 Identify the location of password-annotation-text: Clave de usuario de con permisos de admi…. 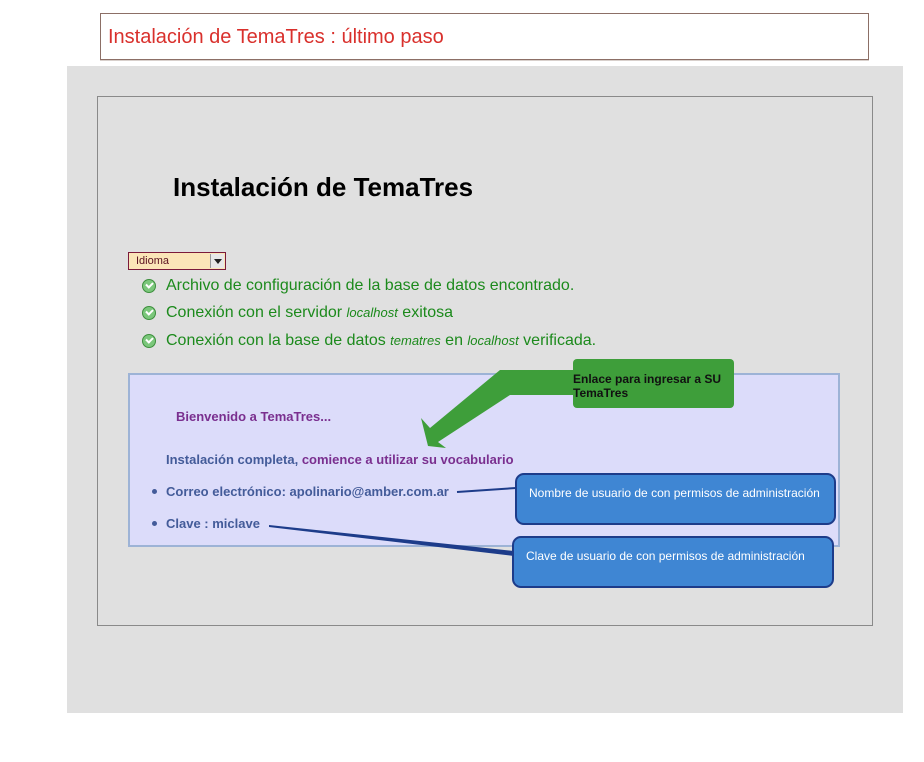
(665, 556).